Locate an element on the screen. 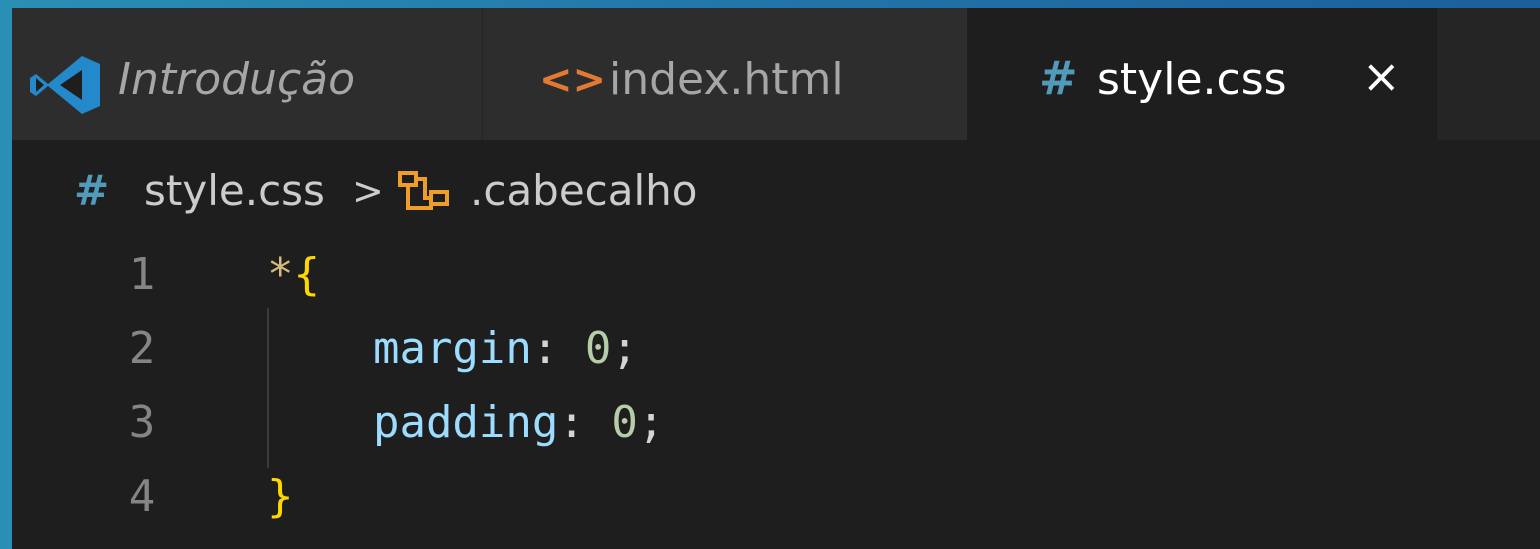 The height and width of the screenshot is (549, 1540). chevron-right-icon: > is located at coordinates (368, 191).